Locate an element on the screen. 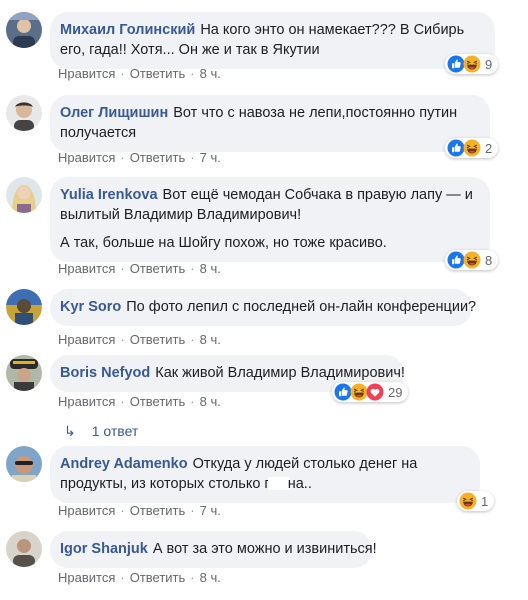 The height and width of the screenshot is (600, 528). view-replies-link: ↳ 1 ответ is located at coordinates (101, 431).